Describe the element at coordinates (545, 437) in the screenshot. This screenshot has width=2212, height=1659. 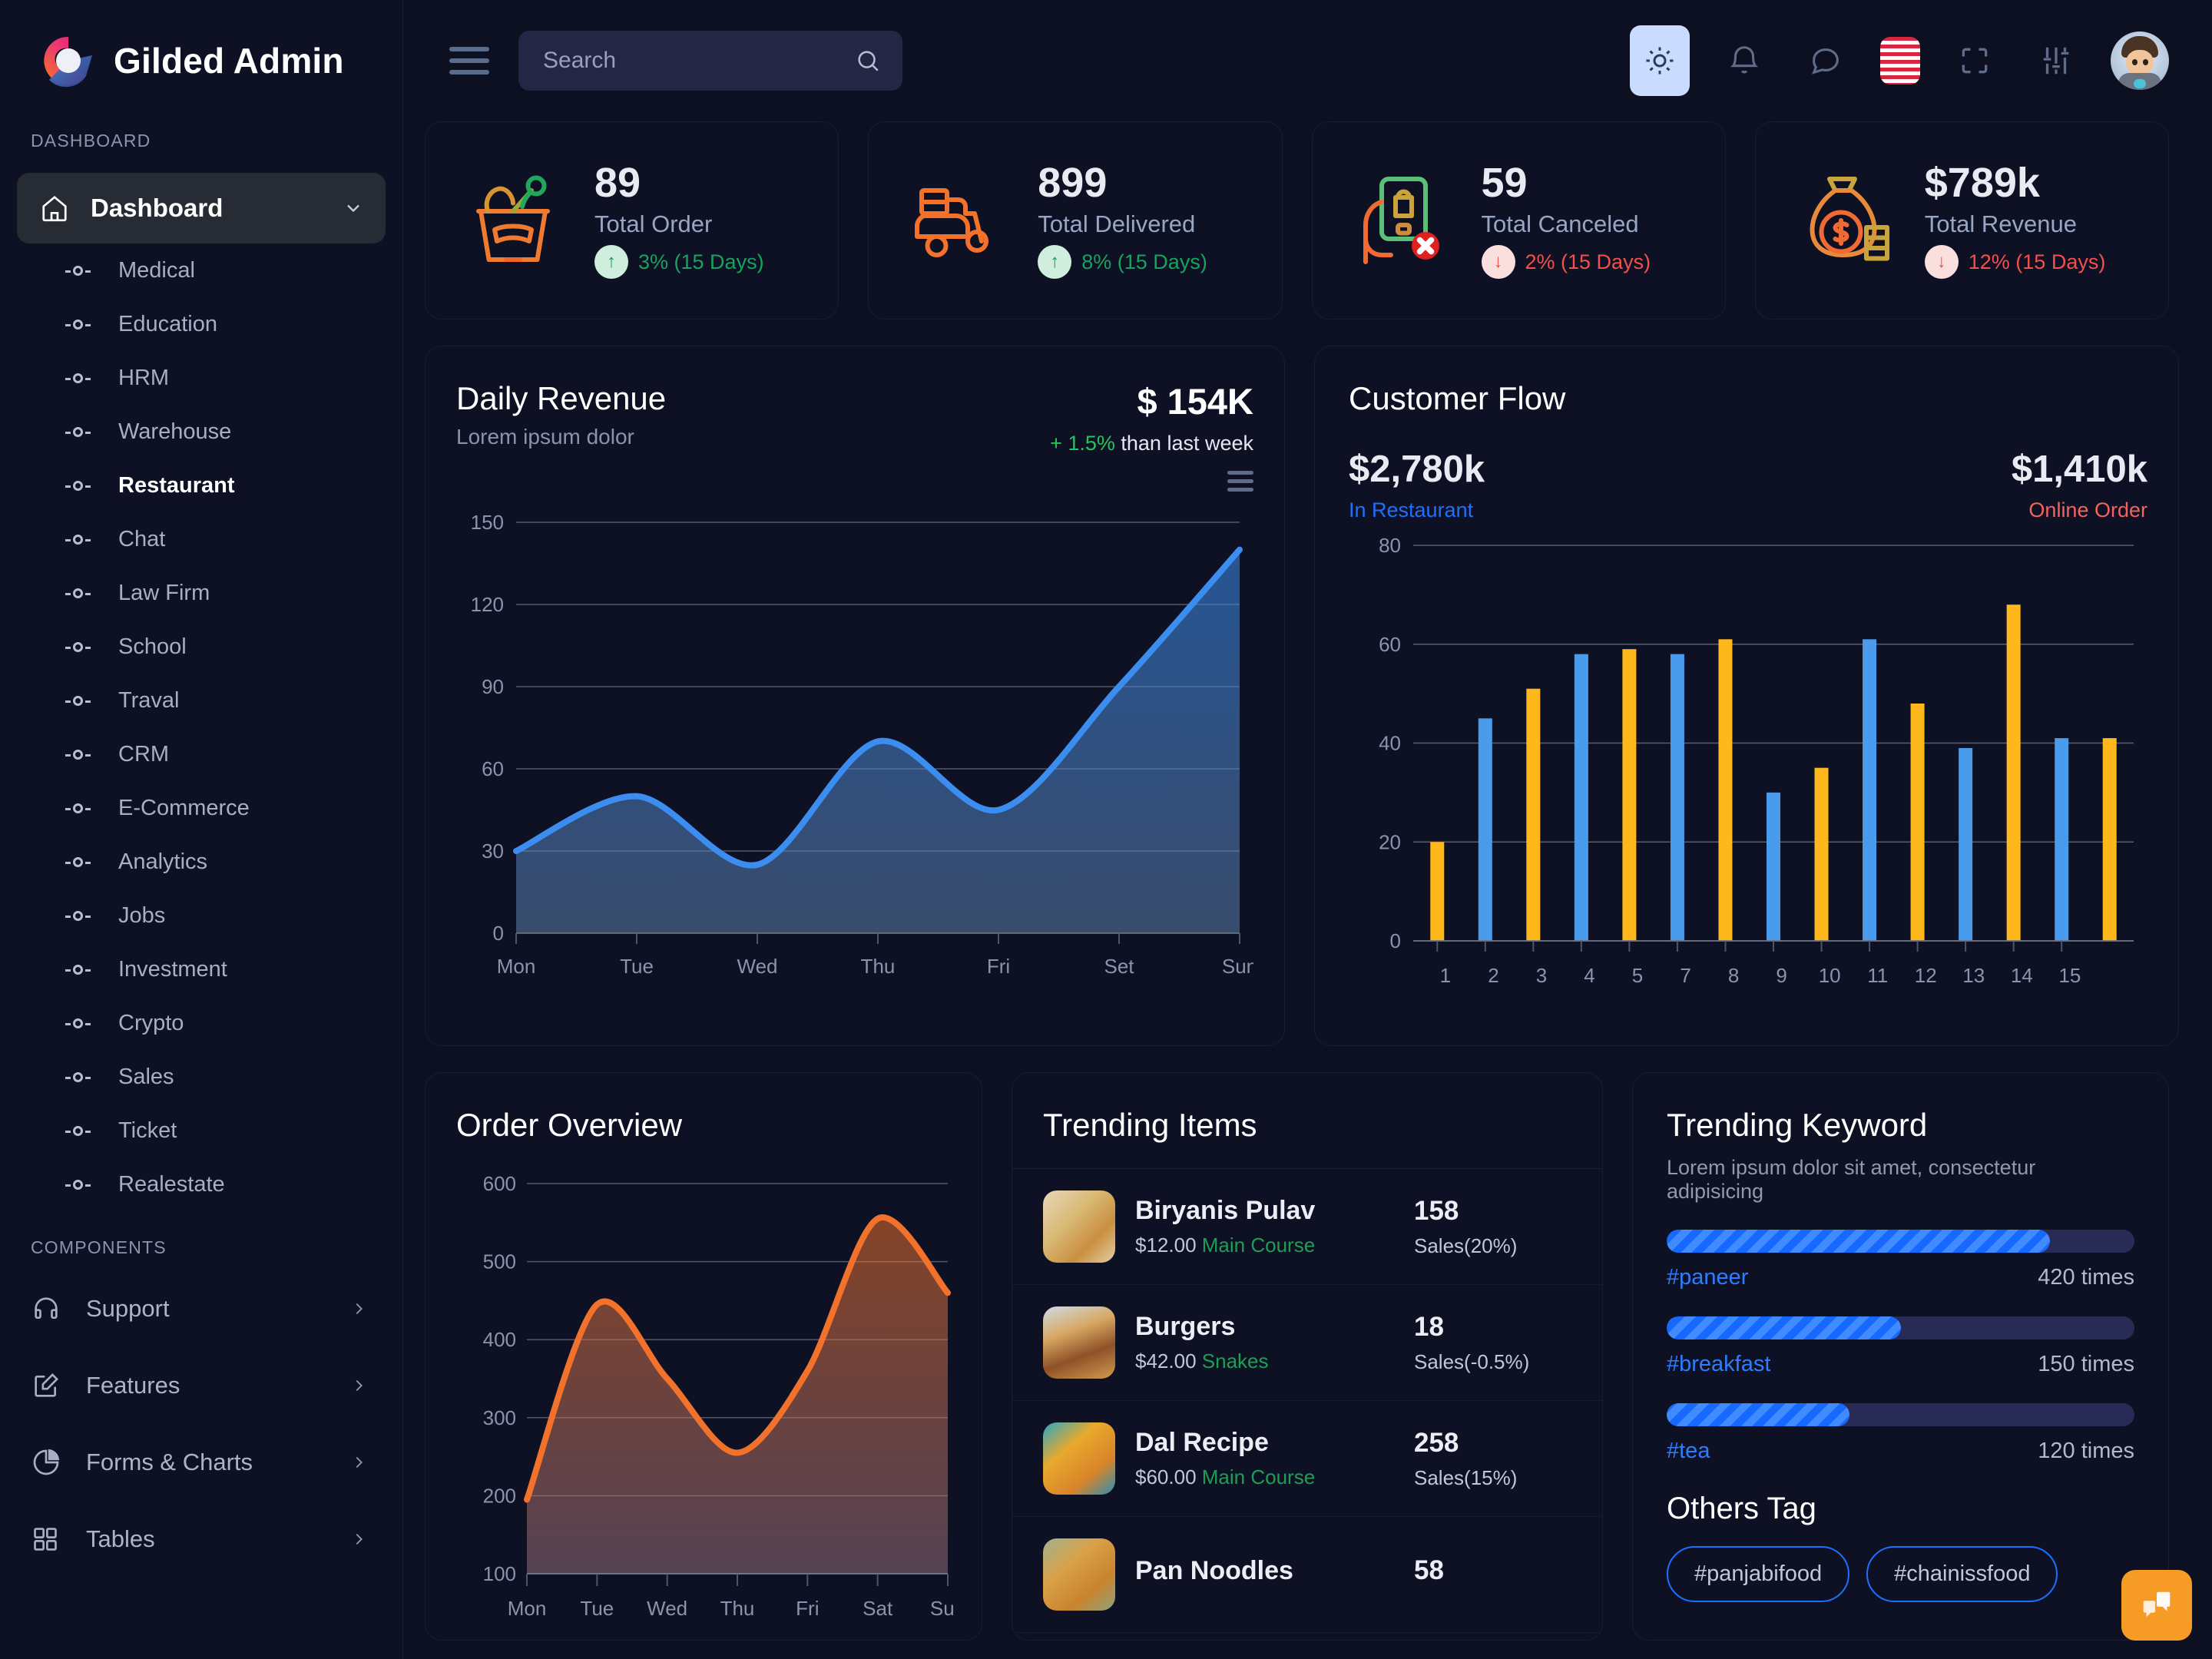
I see `daily-revenue-subtitle: Lorem ipsum dolor` at that location.